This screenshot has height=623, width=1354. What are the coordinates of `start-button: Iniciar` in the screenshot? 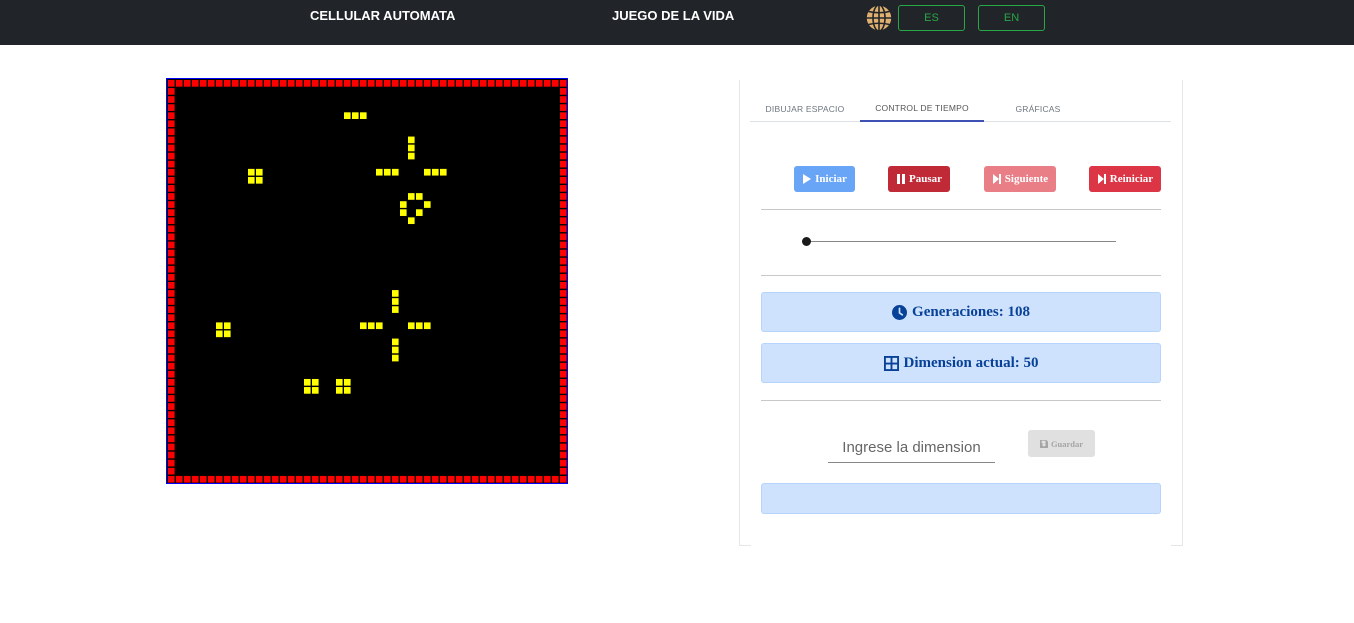 It's located at (824, 179).